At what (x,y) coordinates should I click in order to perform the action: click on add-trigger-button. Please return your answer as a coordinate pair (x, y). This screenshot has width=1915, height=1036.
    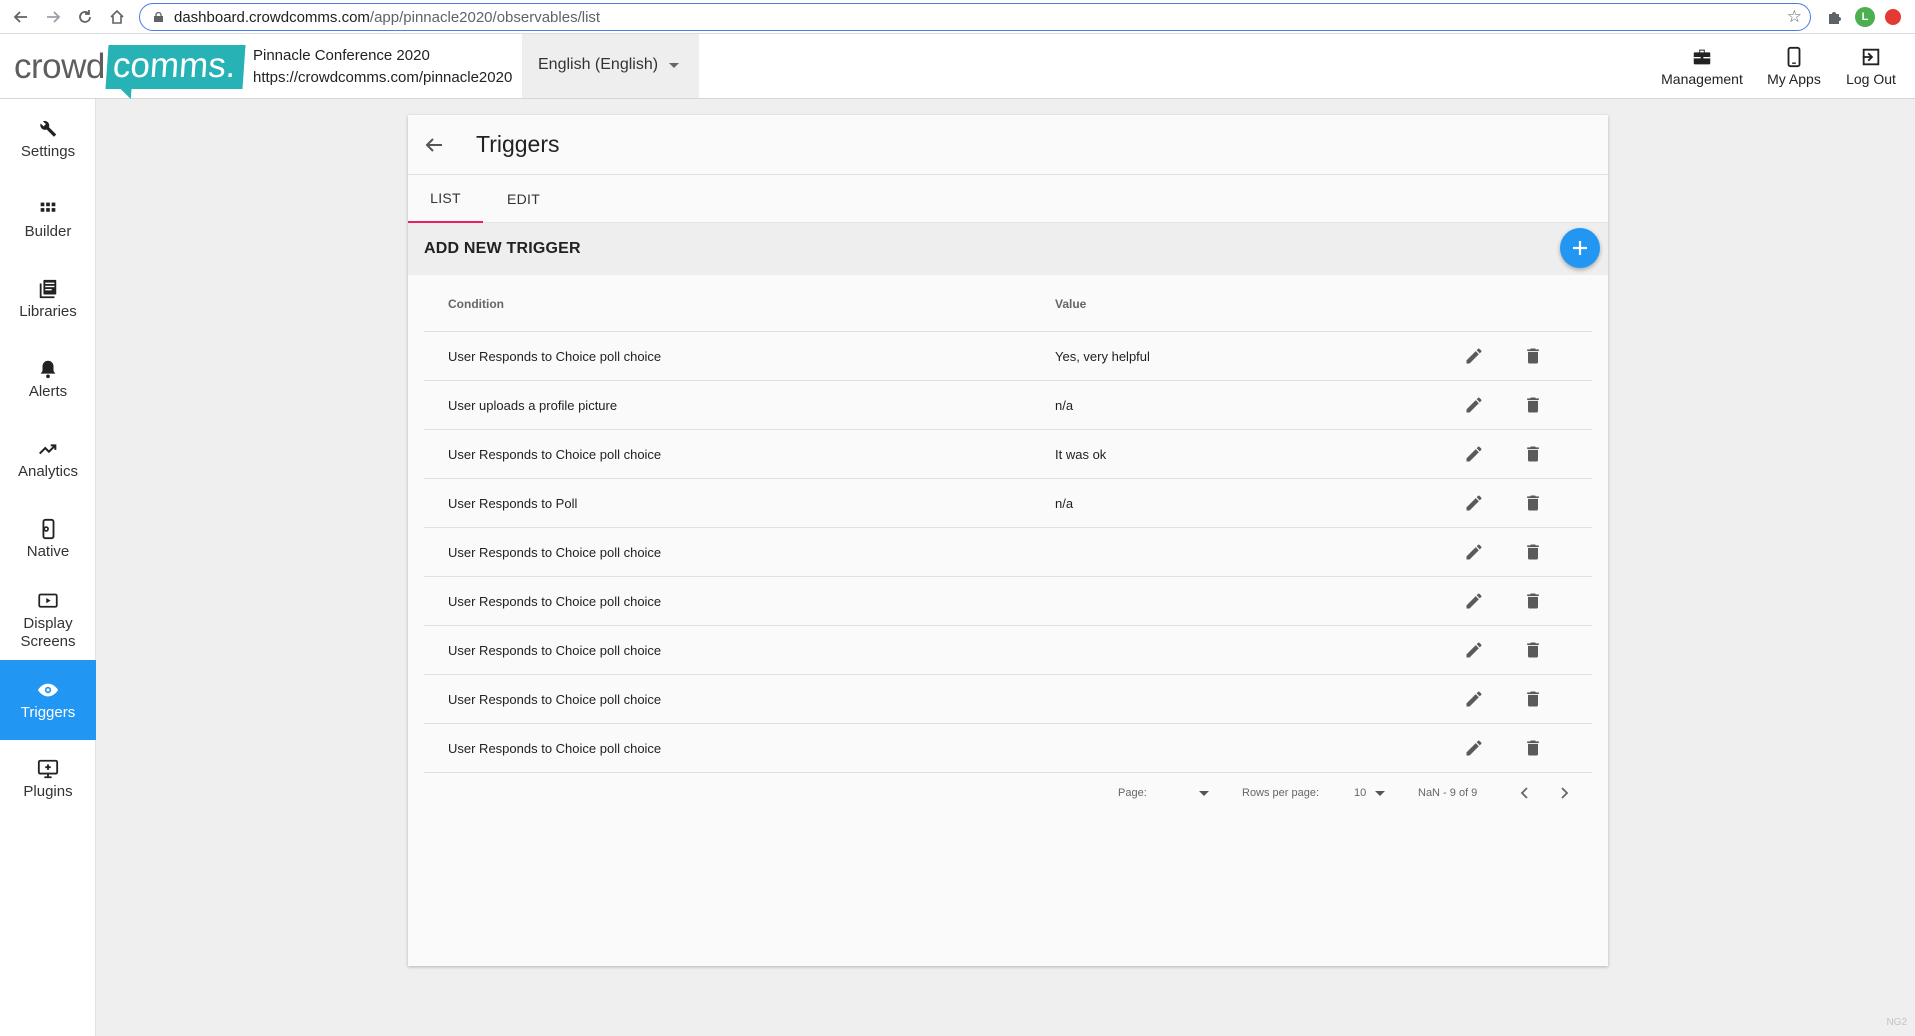
    Looking at the image, I should click on (1580, 248).